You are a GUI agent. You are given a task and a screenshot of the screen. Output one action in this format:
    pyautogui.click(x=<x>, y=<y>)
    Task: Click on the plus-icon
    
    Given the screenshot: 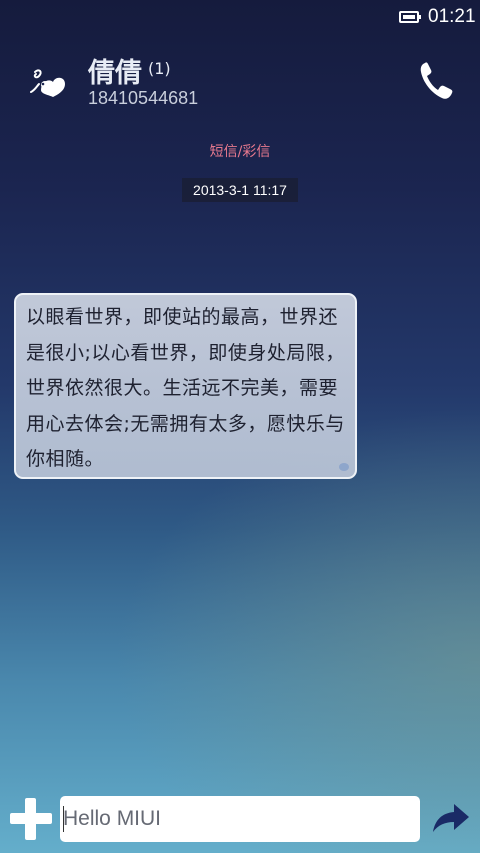 What is the action you would take?
    pyautogui.click(x=31, y=819)
    